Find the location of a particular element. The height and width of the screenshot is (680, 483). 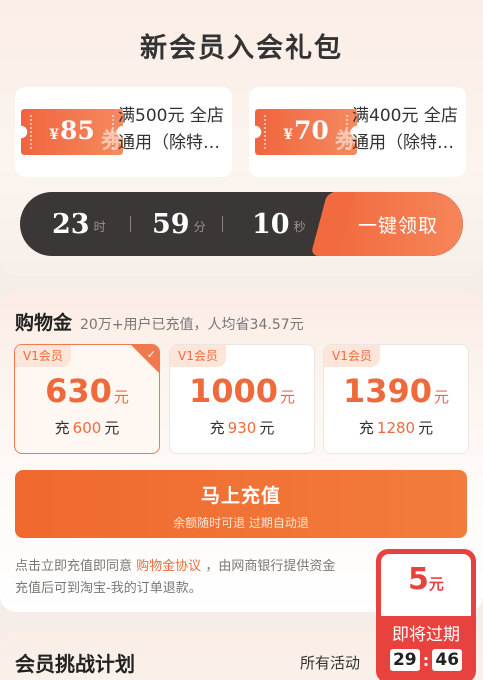

all-activities-link: 所有活动 is located at coordinates (330, 662).